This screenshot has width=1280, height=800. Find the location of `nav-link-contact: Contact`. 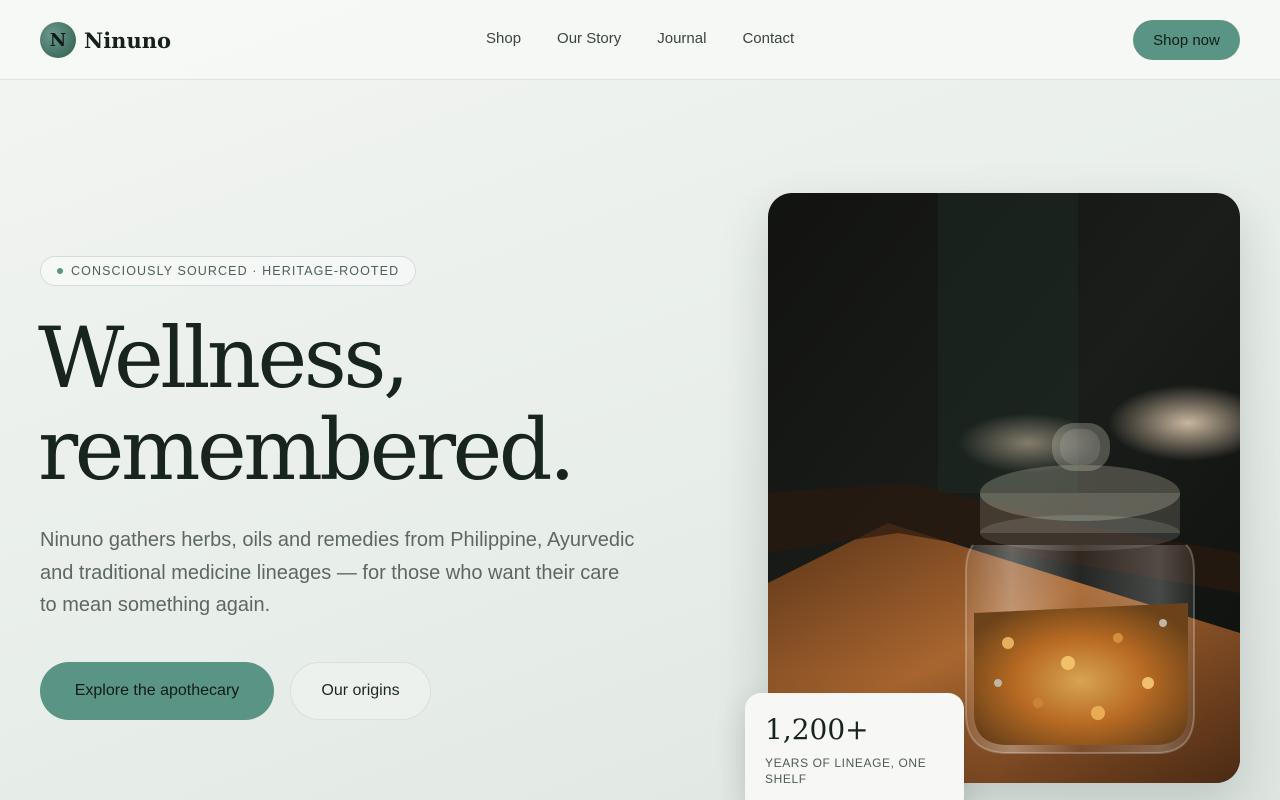

nav-link-contact: Contact is located at coordinates (768, 38).